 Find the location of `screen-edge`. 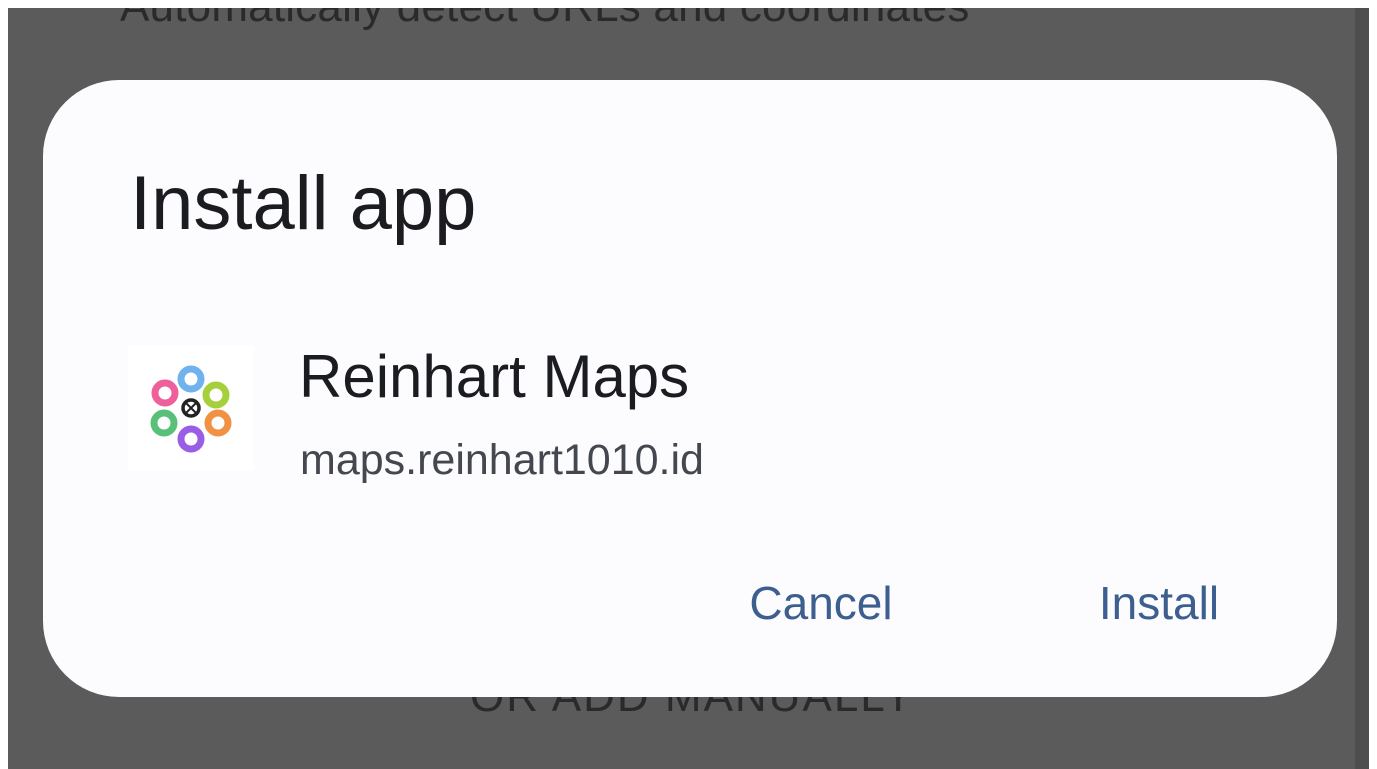

screen-edge is located at coordinates (1362, 388).